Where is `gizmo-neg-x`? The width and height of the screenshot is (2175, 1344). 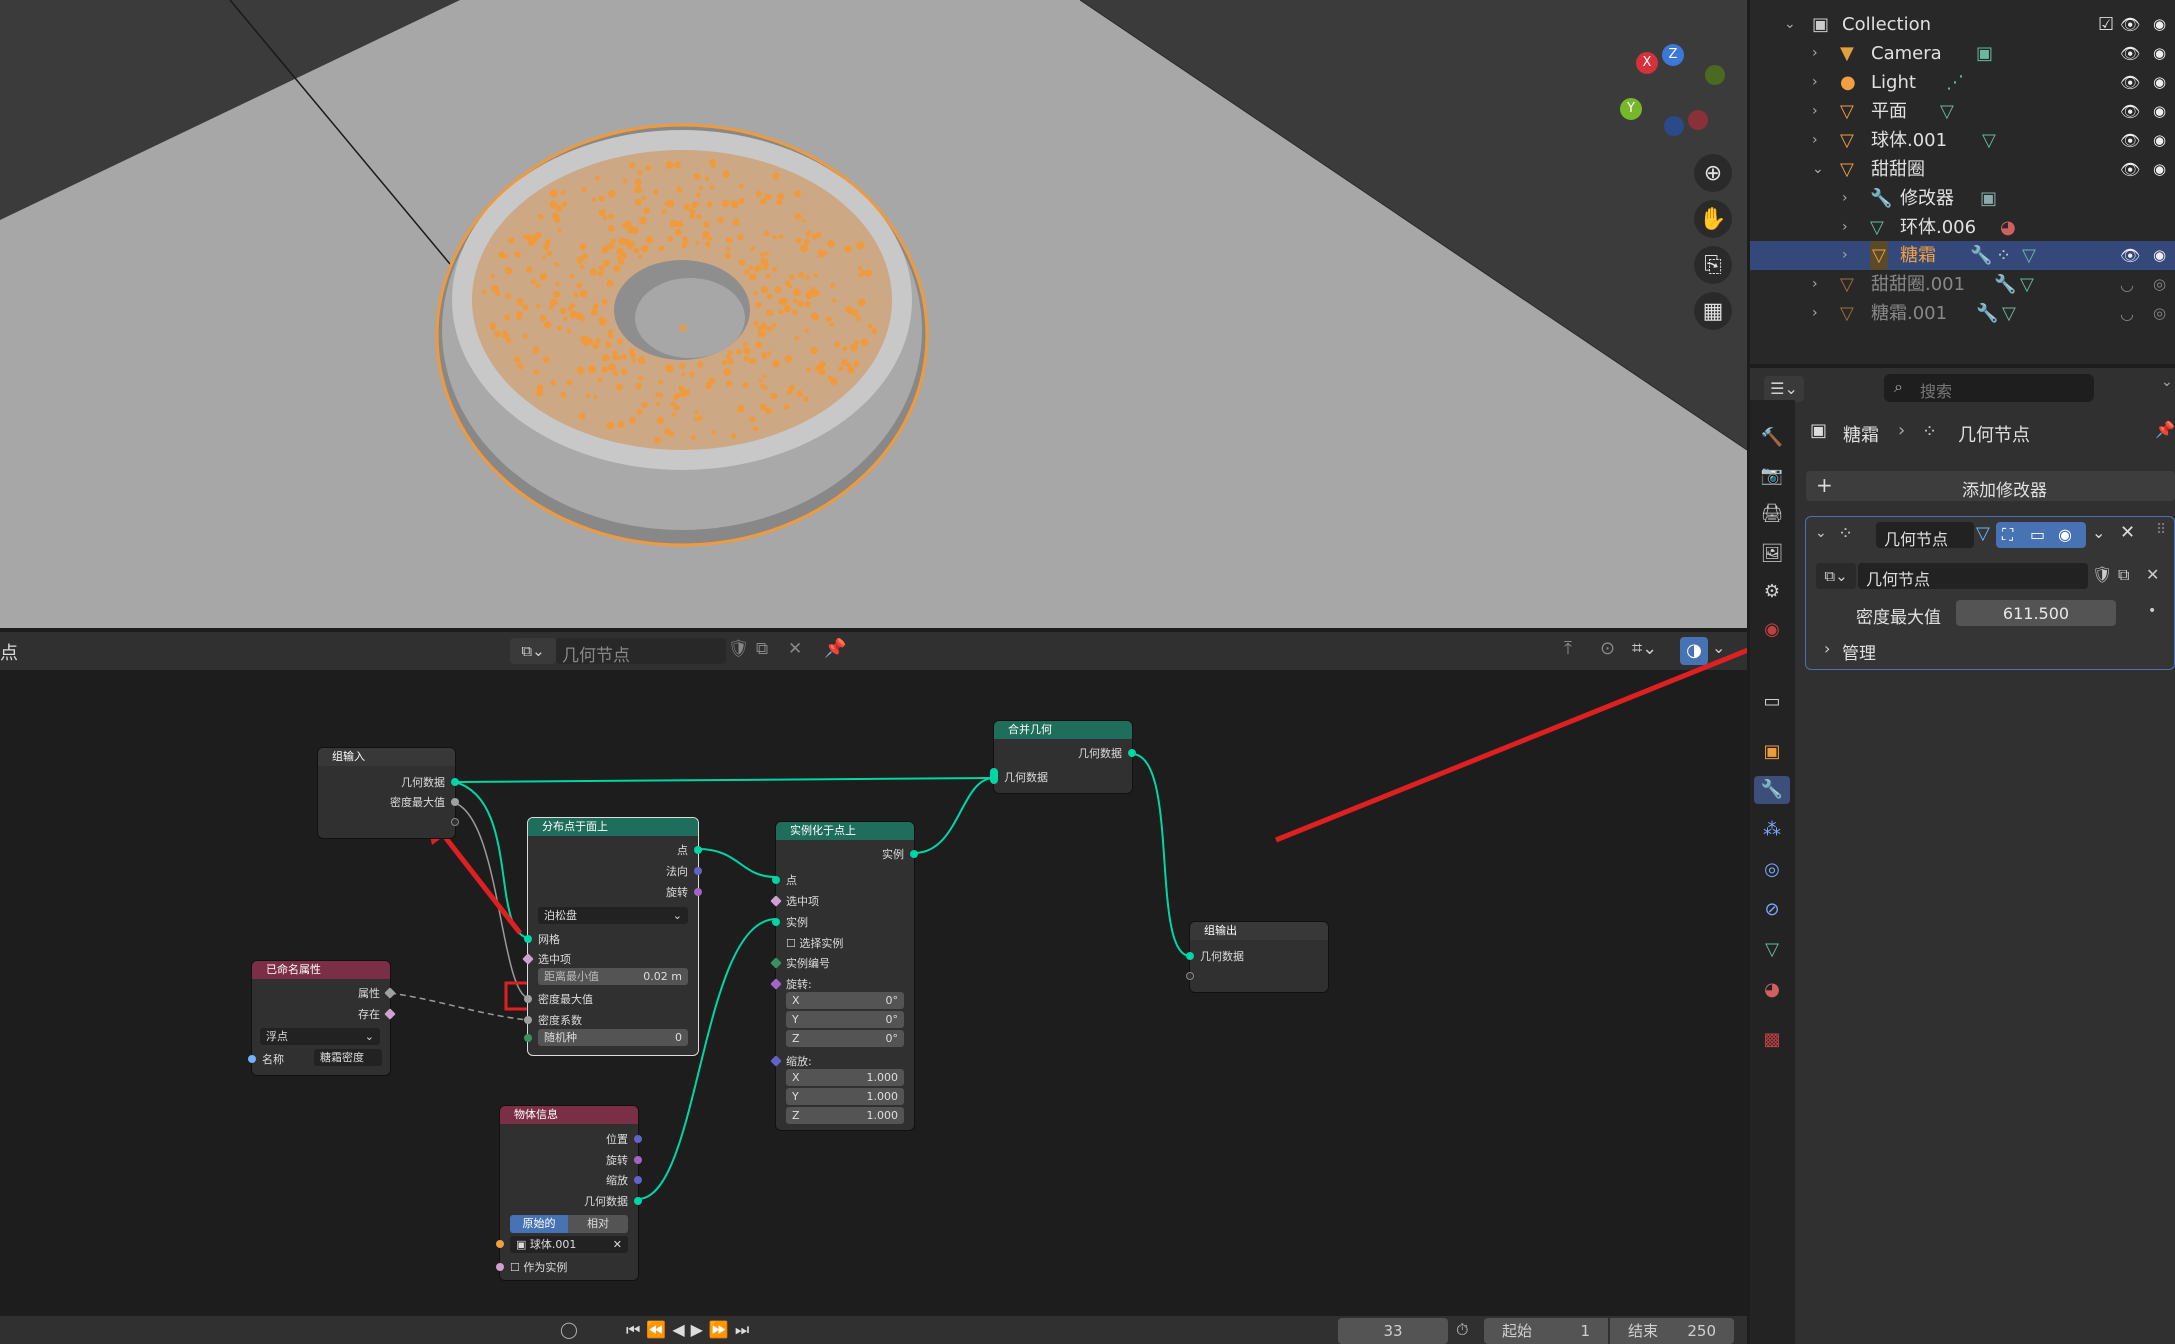
gizmo-neg-x is located at coordinates (1698, 120).